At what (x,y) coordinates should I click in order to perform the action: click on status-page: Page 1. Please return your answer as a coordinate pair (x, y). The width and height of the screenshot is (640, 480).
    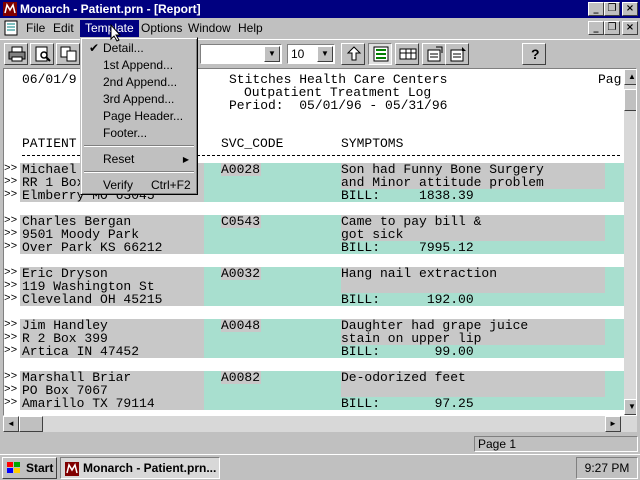
    Looking at the image, I should click on (556, 444).